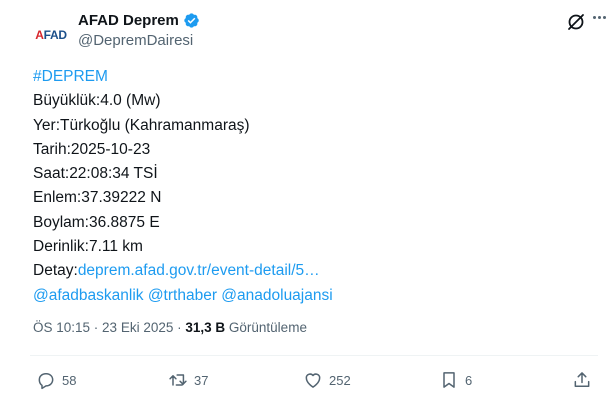 The image size is (612, 408). What do you see at coordinates (340, 380) in the screenshot?
I see `like-count: 252` at bounding box center [340, 380].